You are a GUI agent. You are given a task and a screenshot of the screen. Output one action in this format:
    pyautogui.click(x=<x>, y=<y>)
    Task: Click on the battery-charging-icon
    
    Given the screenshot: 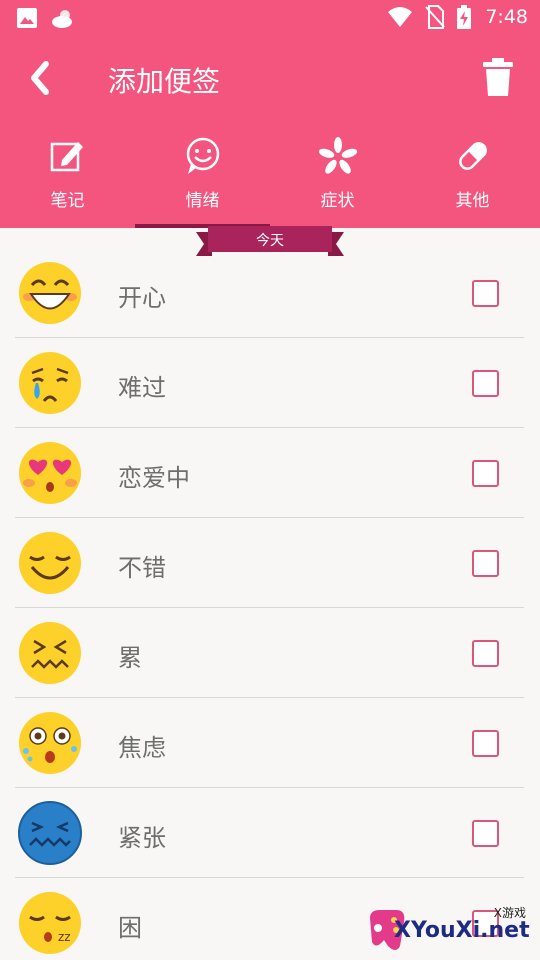 What is the action you would take?
    pyautogui.click(x=464, y=17)
    